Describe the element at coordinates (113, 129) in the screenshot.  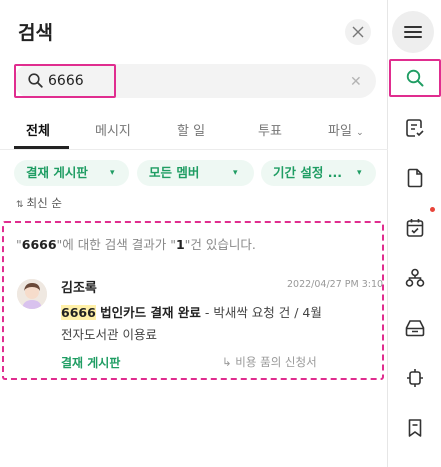
I see `tab-messages: 메시지` at that location.